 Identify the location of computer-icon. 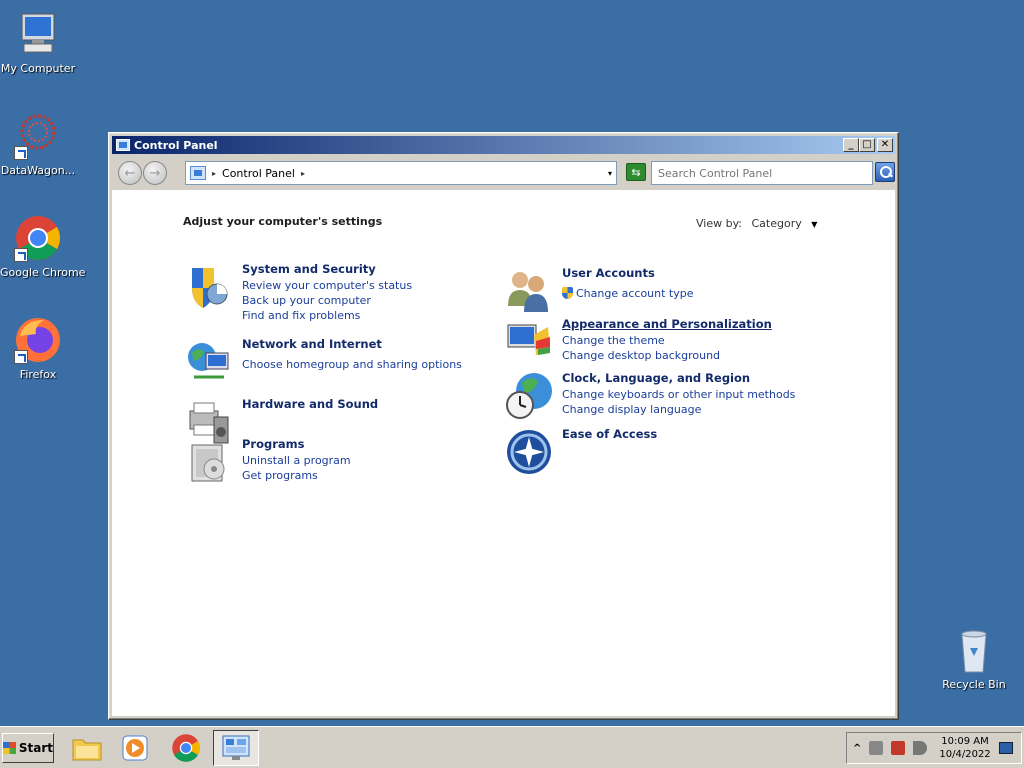
(38, 34).